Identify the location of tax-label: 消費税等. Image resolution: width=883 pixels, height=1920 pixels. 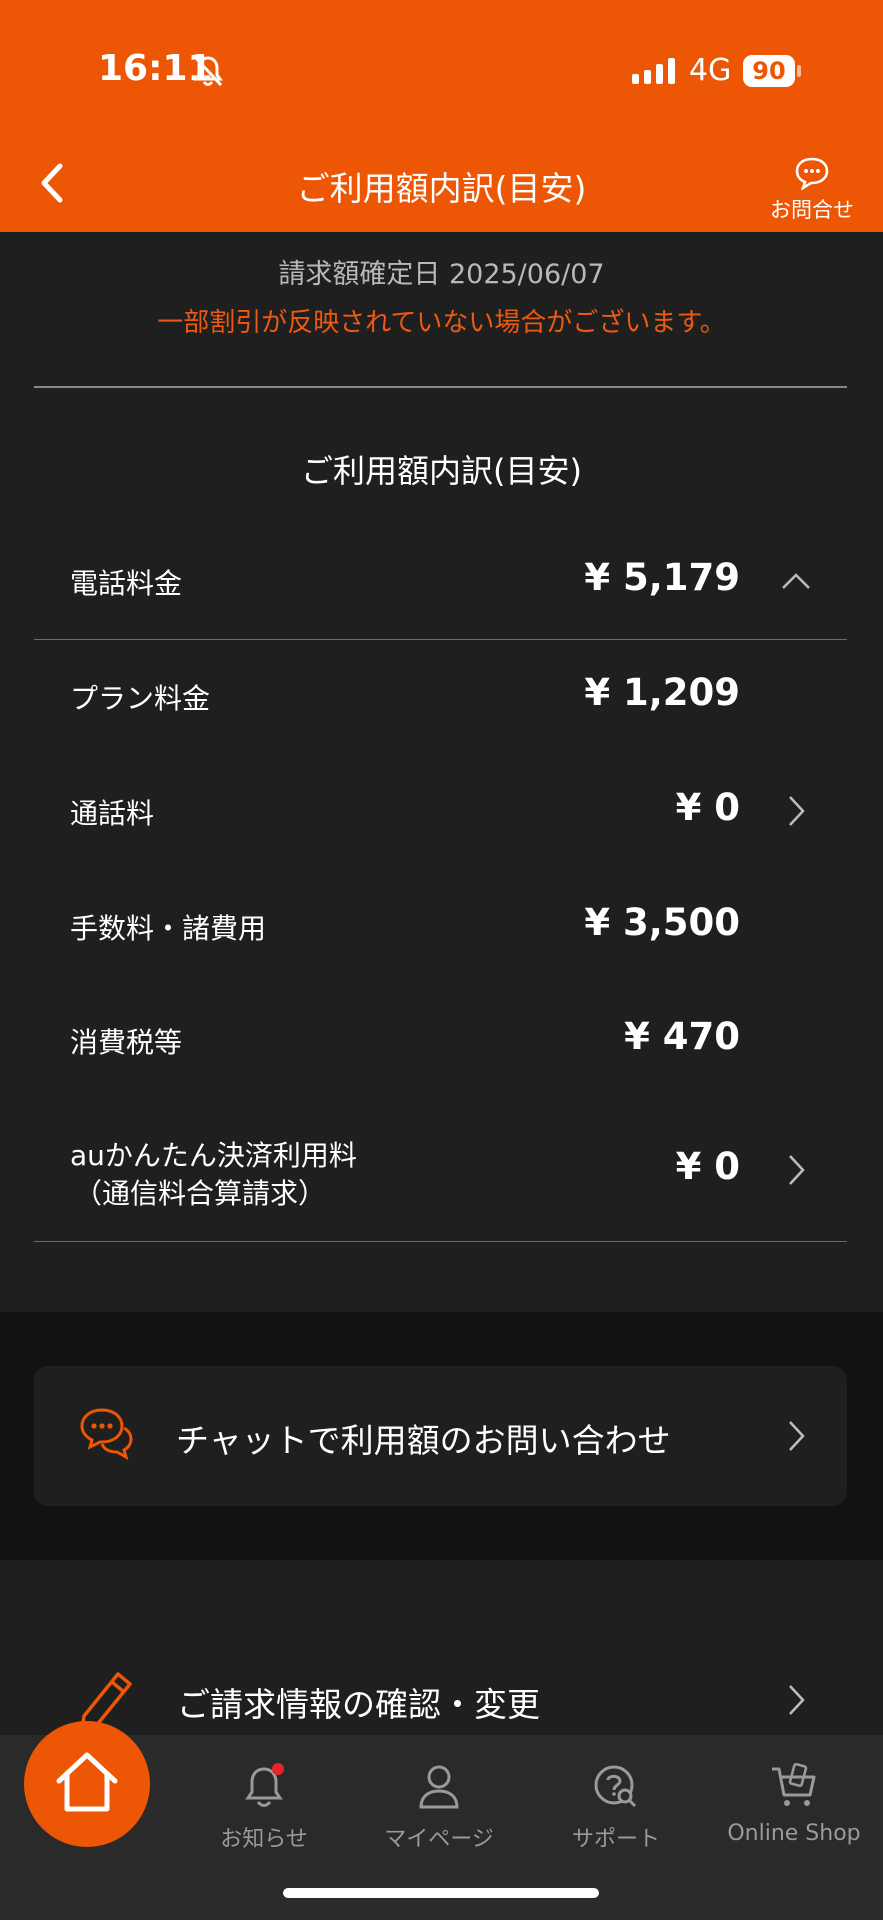
(126, 1042).